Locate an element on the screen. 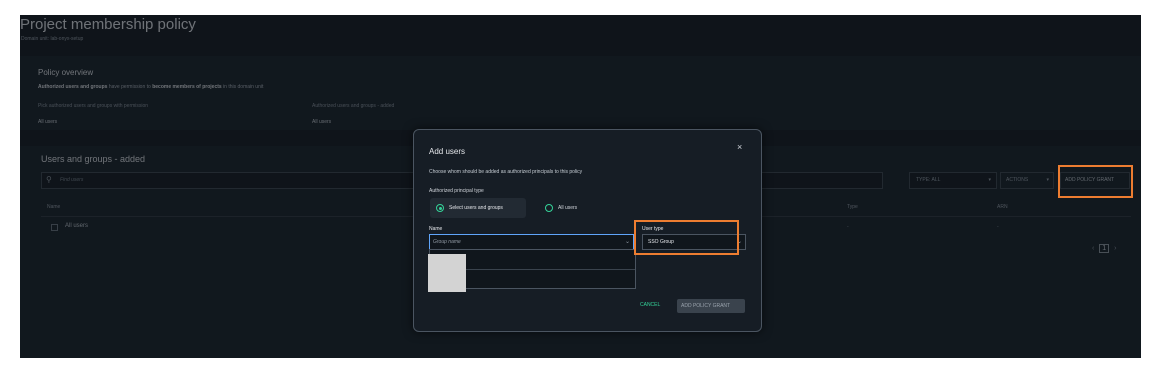 The image size is (1163, 371). pagination: ‹ 1 › is located at coordinates (1104, 248).